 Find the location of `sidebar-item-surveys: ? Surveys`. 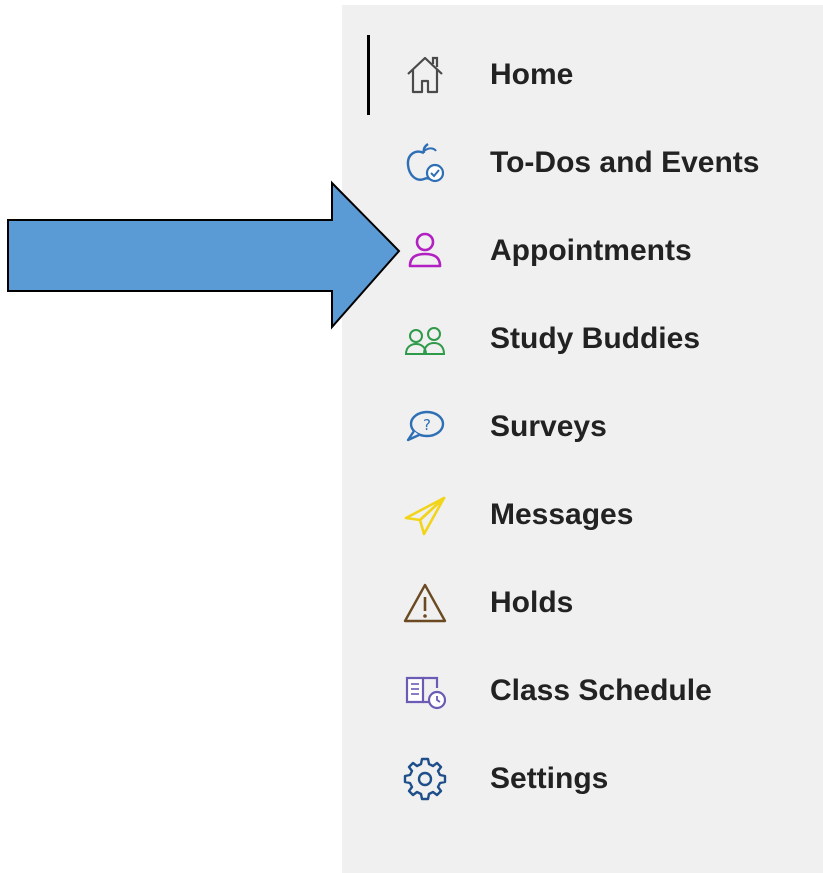

sidebar-item-surveys: ? Surveys is located at coordinates (602, 427).